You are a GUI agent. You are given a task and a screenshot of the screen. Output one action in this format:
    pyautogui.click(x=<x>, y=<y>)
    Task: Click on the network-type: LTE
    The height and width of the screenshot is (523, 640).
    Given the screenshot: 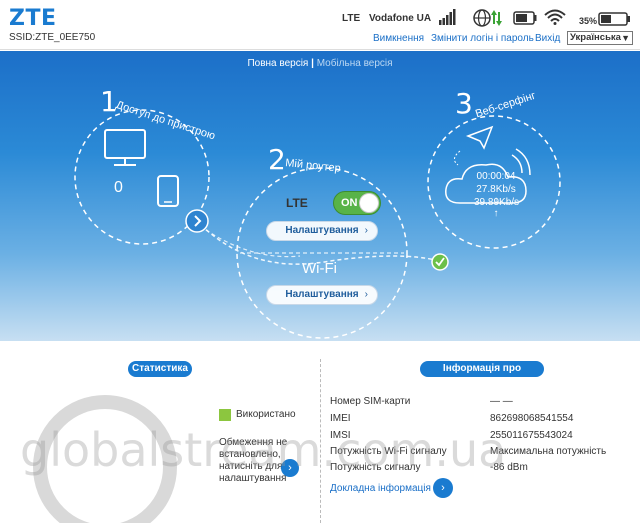 What is the action you would take?
    pyautogui.click(x=351, y=18)
    